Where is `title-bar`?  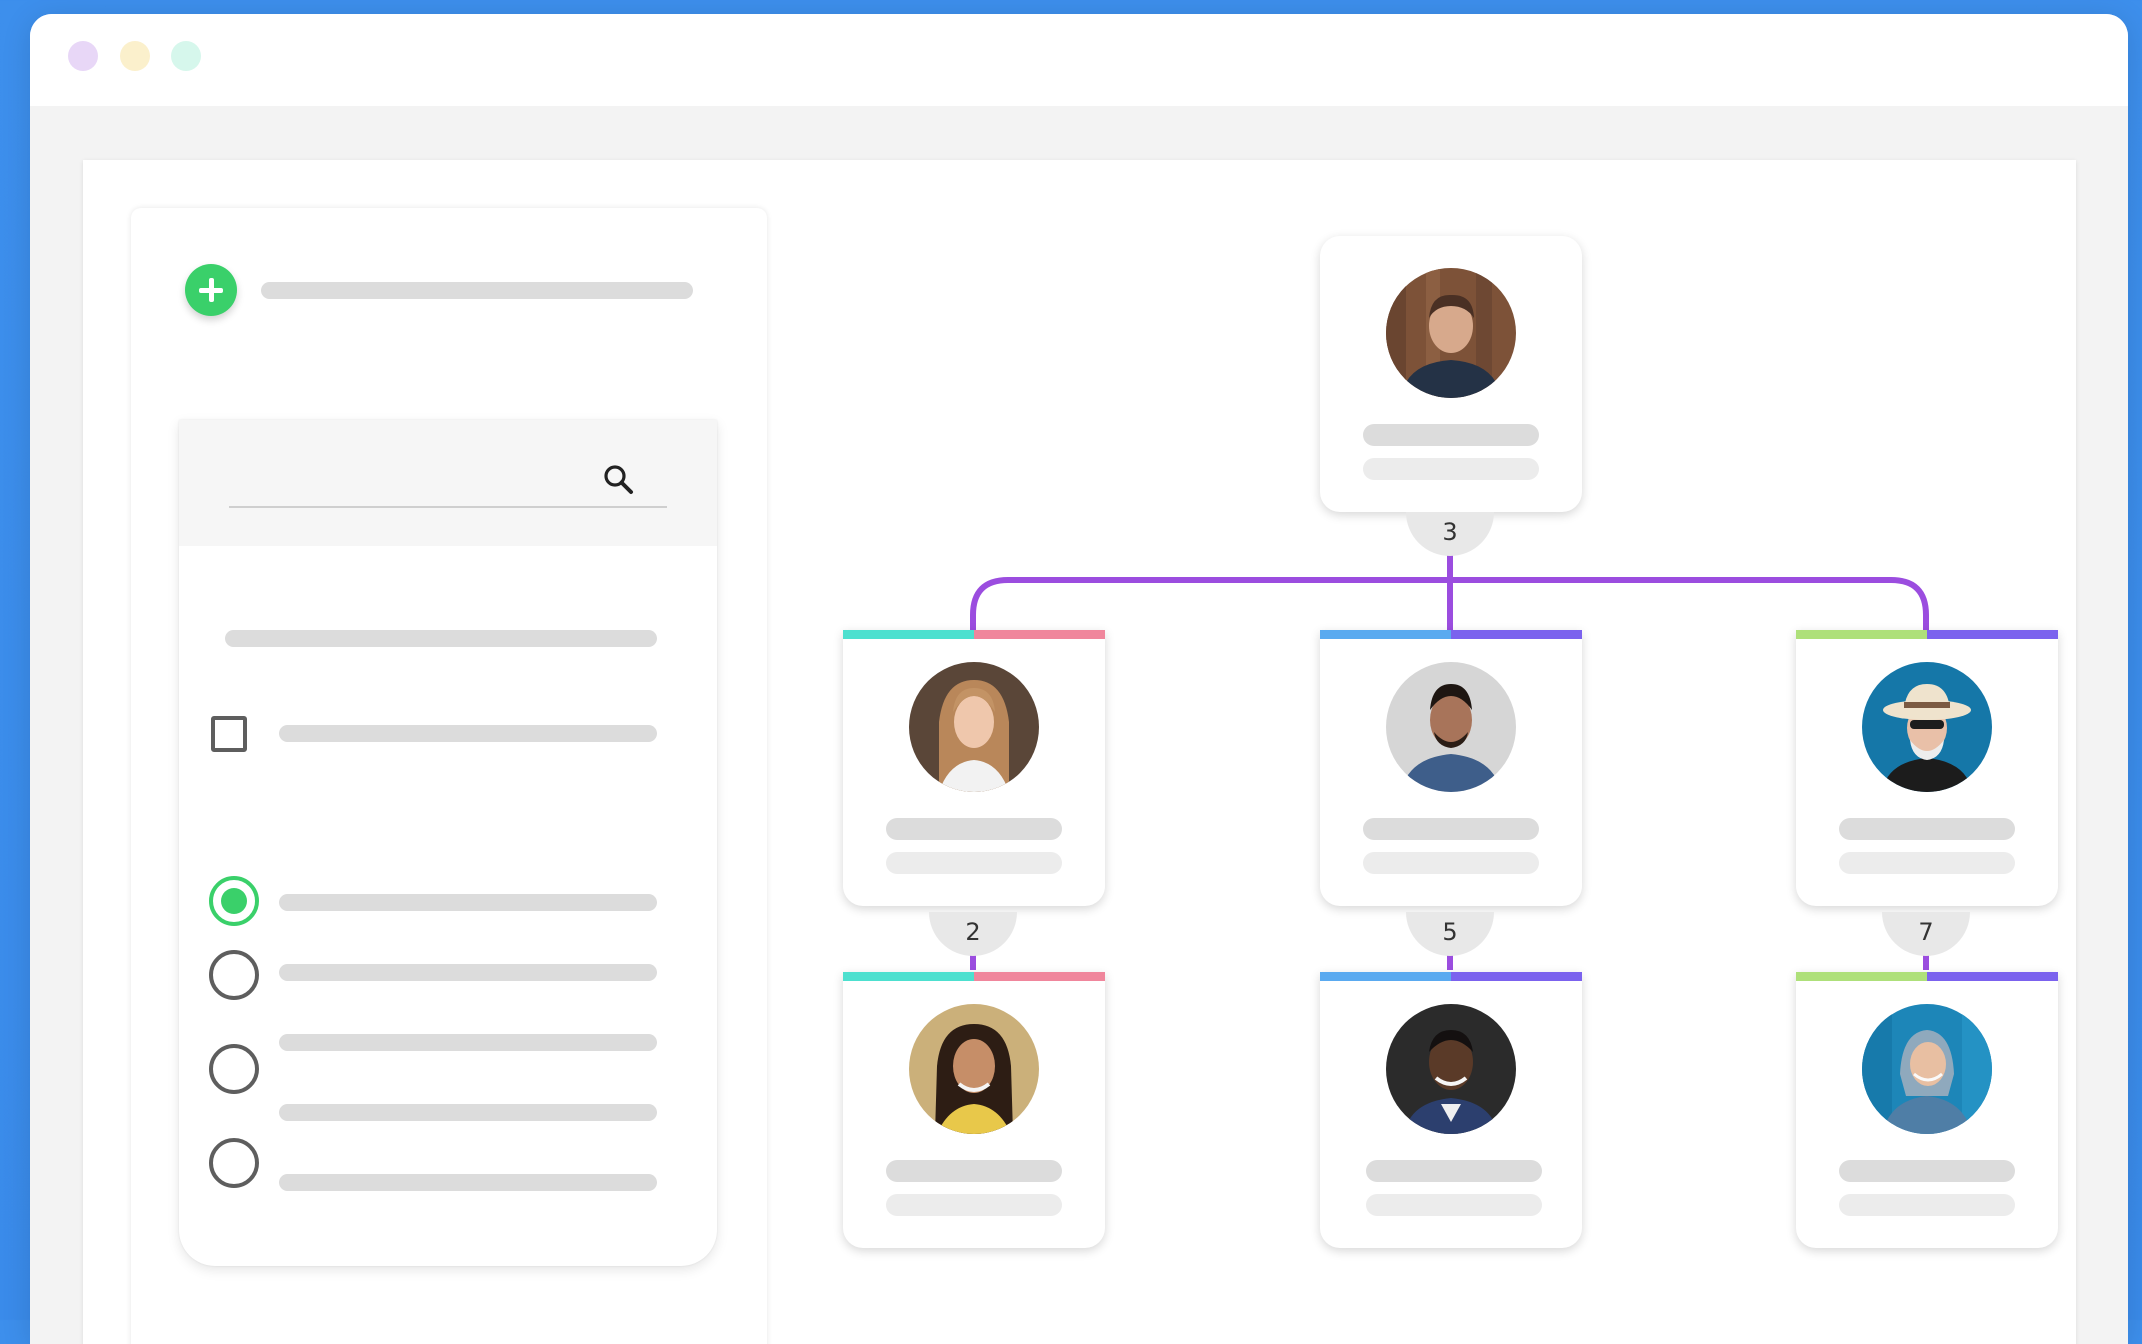
title-bar is located at coordinates (1079, 60).